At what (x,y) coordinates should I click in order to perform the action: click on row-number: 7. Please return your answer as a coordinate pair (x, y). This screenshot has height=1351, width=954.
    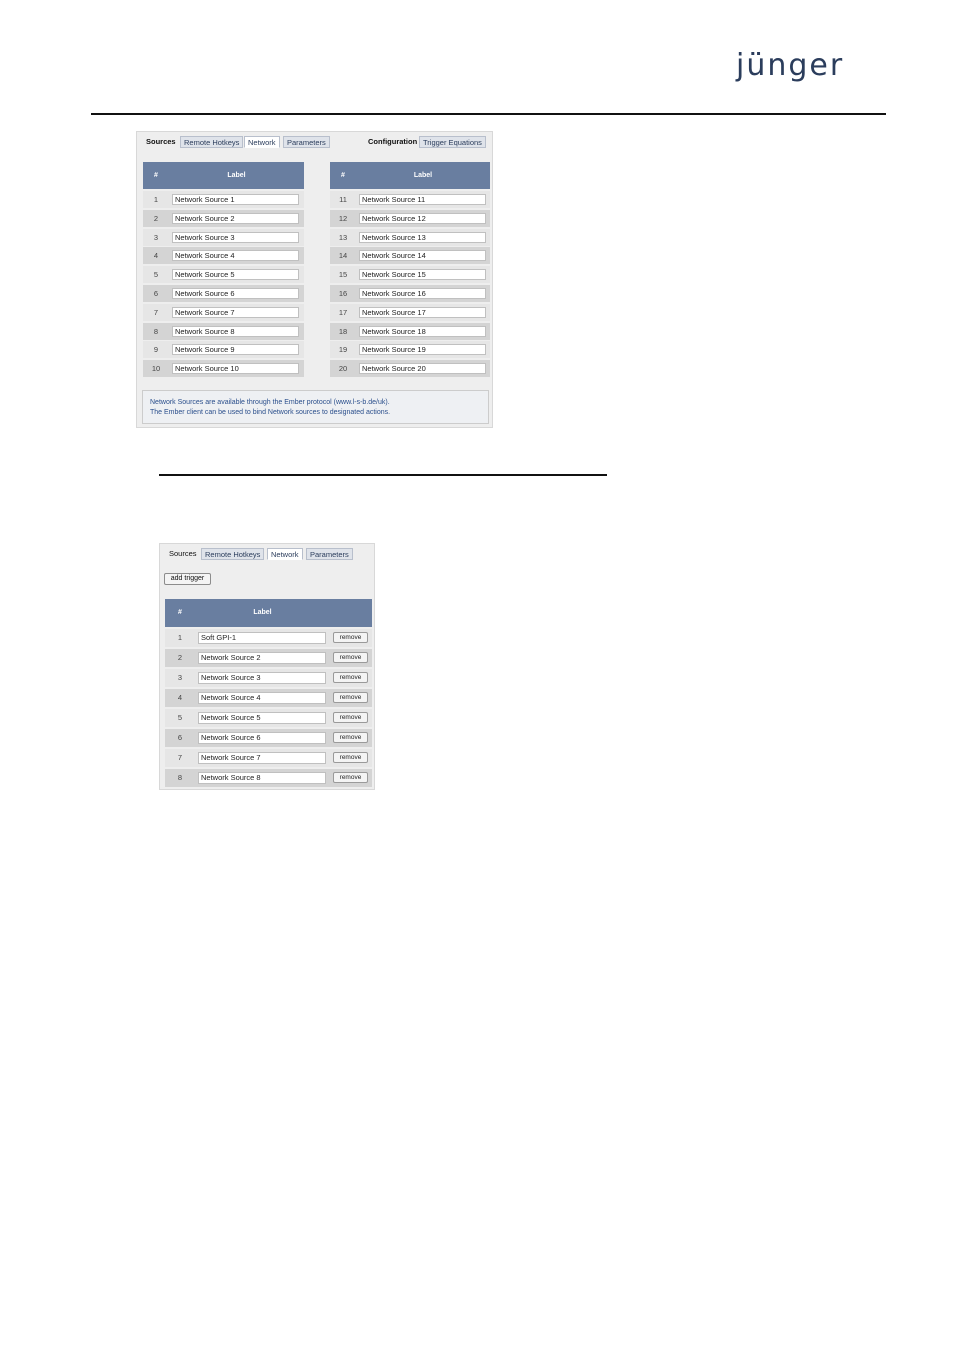
    Looking at the image, I should click on (156, 312).